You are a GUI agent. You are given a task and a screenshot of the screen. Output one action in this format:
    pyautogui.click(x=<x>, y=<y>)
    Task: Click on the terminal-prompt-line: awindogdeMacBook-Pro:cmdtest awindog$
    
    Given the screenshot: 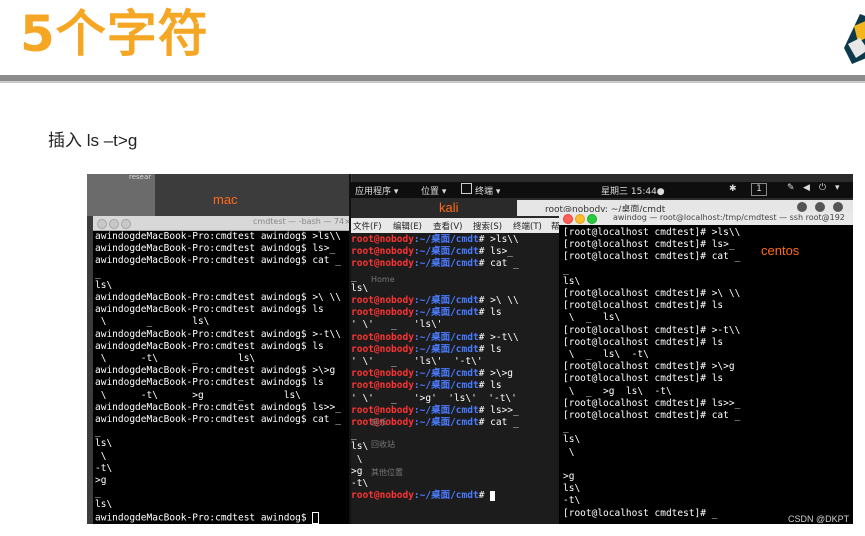 What is the action you would take?
    pyautogui.click(x=218, y=517)
    